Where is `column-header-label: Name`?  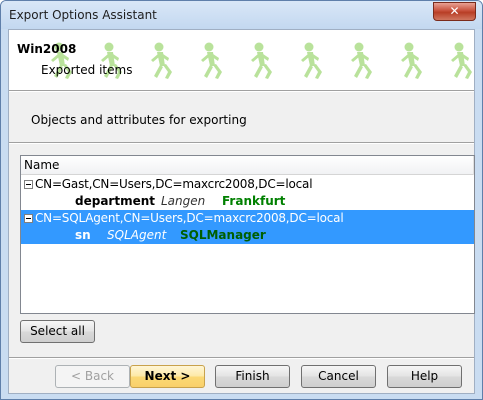 column-header-label: Name is located at coordinates (42, 165).